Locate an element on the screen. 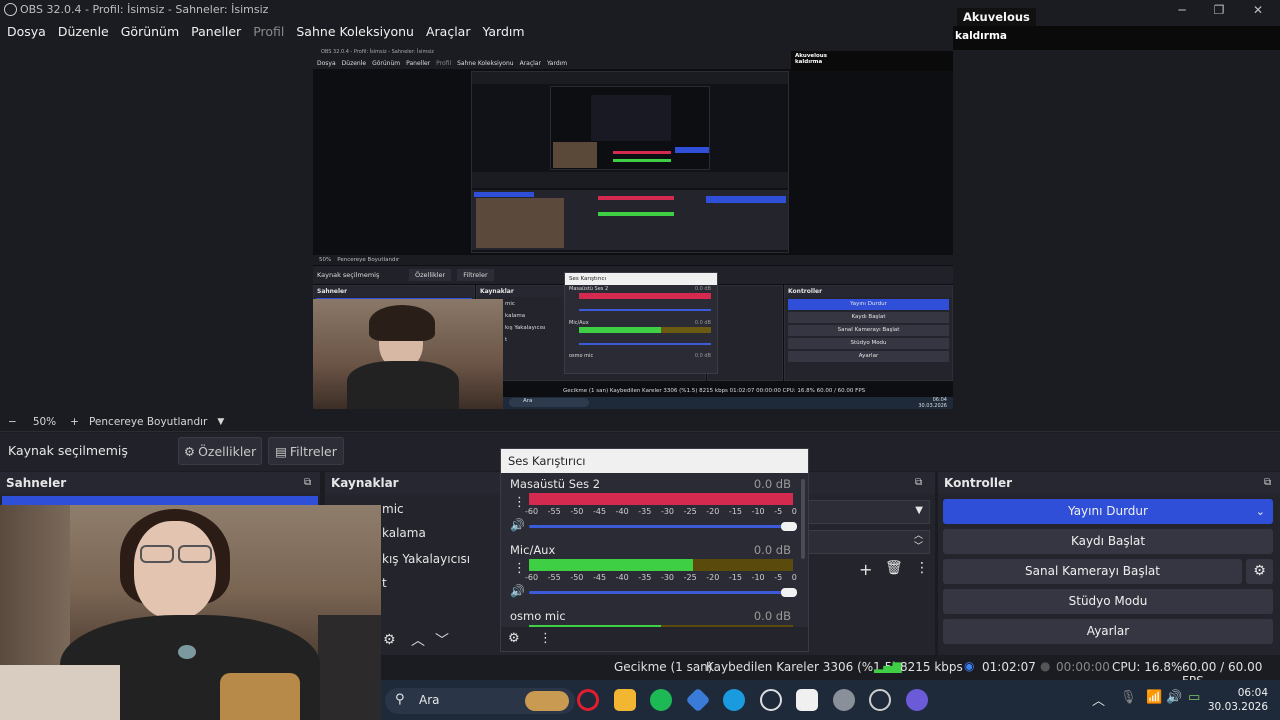  start-virtualcam-button: Sanal Kamerayı Başlat is located at coordinates (1092, 571).